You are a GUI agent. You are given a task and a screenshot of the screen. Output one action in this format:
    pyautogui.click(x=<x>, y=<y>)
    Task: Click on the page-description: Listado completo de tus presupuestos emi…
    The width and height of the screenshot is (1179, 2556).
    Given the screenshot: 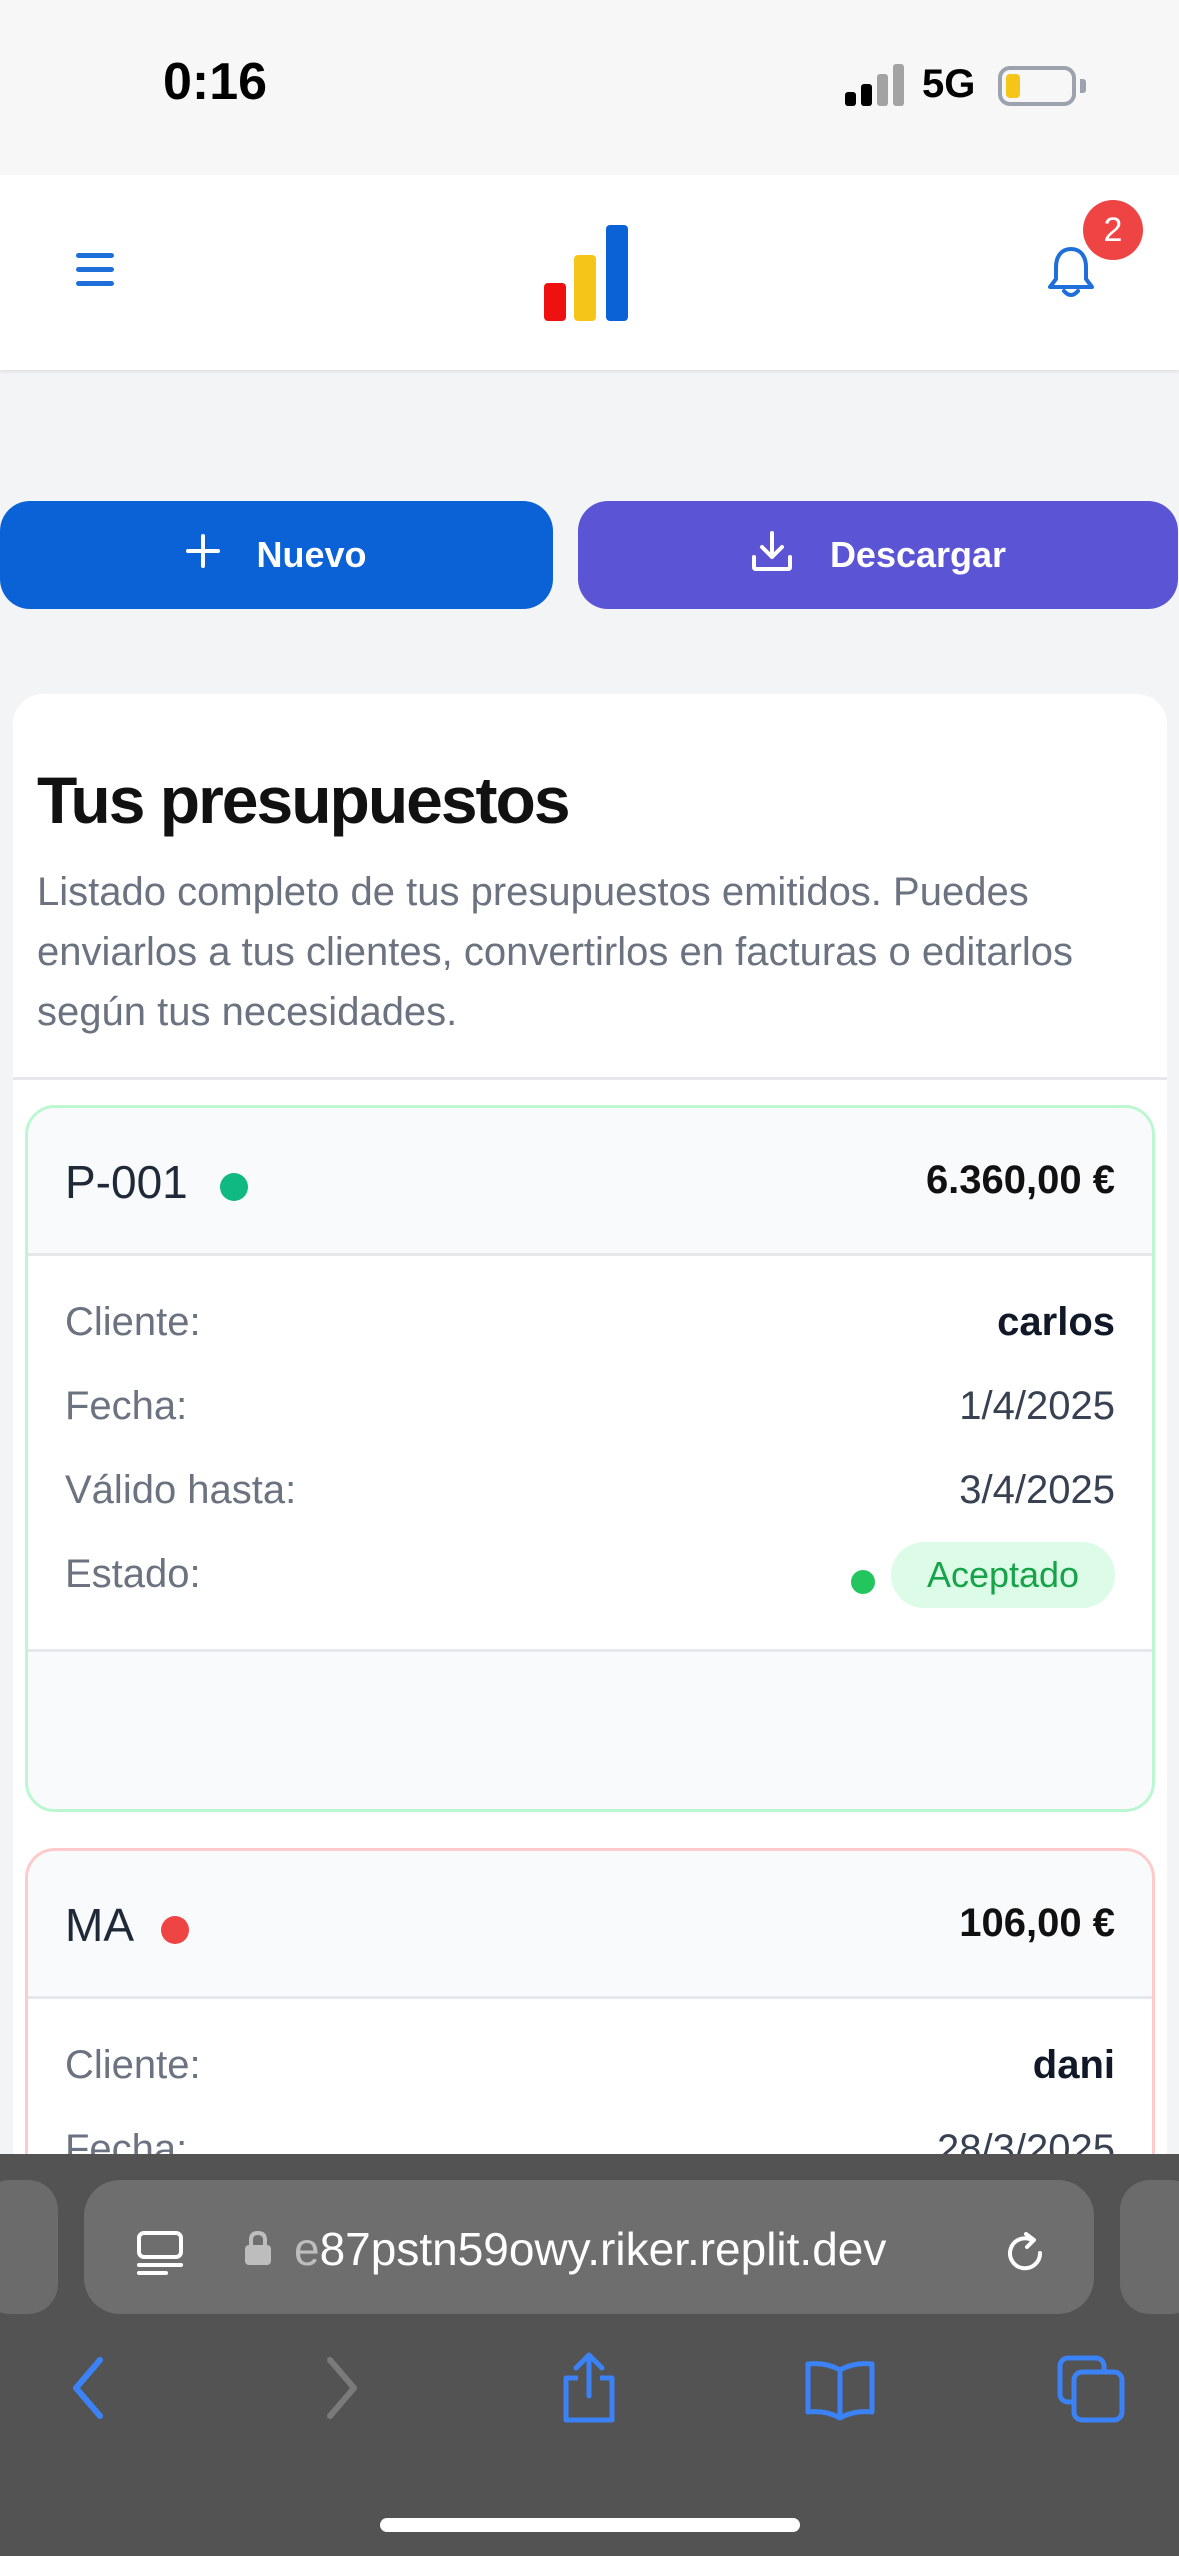 What is the action you would take?
    pyautogui.click(x=555, y=952)
    